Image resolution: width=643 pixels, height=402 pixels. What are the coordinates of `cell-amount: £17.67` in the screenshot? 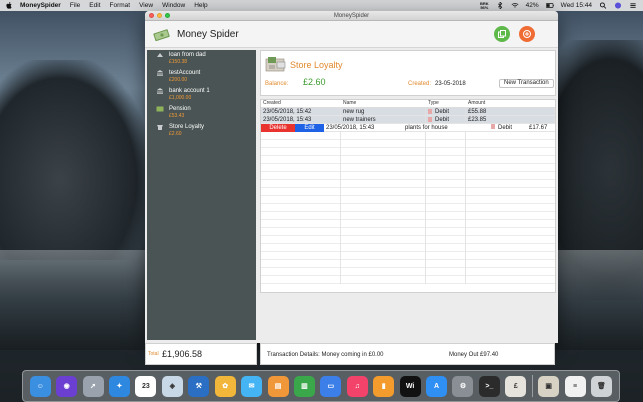 It's located at (538, 128).